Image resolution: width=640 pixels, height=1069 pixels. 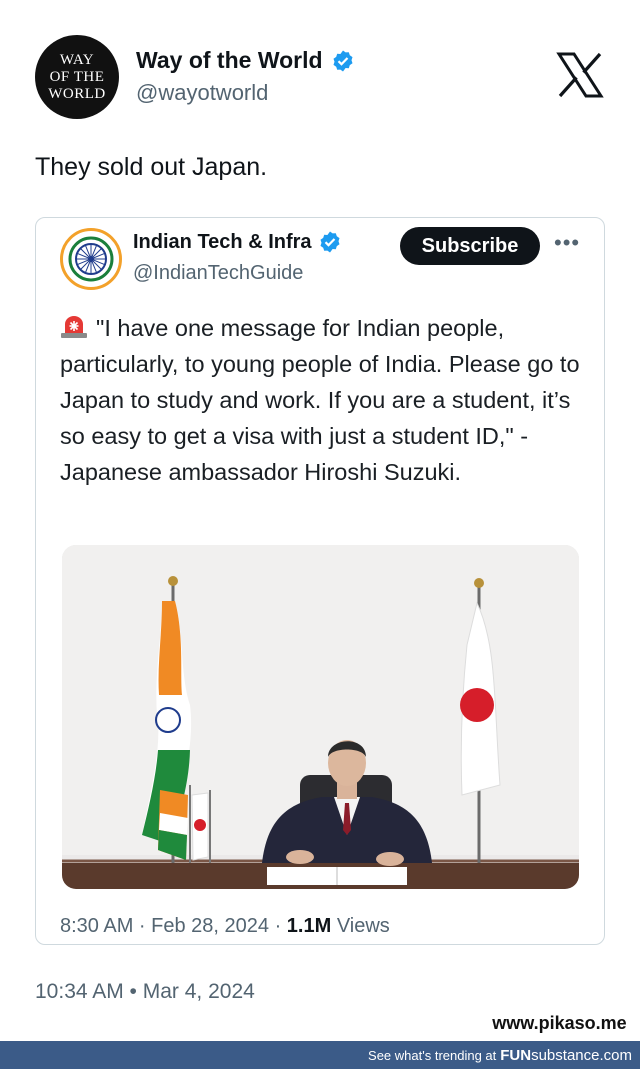 What do you see at coordinates (222, 241) in the screenshot?
I see `quoted-author-name: Indian Tech & Infra` at bounding box center [222, 241].